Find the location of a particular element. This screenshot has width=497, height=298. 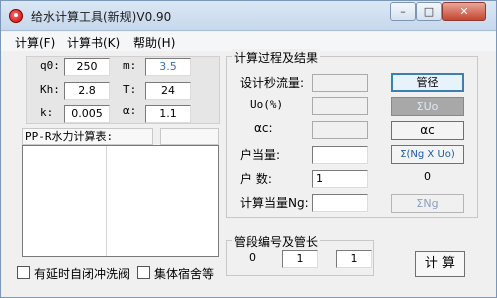

alpha-label: α: is located at coordinates (130, 110).